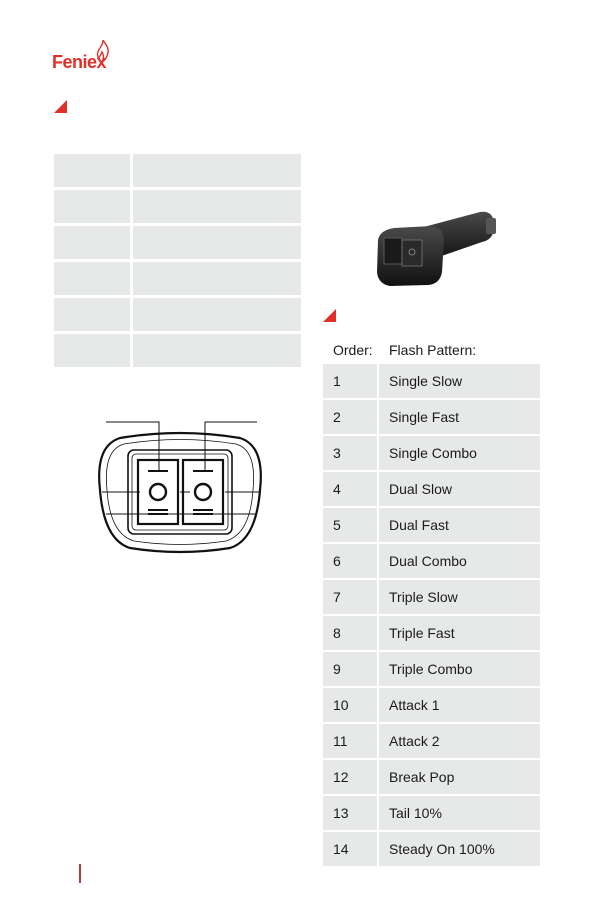 The height and width of the screenshot is (918, 594). I want to click on table-row: 12 Break Pop, so click(431, 777).